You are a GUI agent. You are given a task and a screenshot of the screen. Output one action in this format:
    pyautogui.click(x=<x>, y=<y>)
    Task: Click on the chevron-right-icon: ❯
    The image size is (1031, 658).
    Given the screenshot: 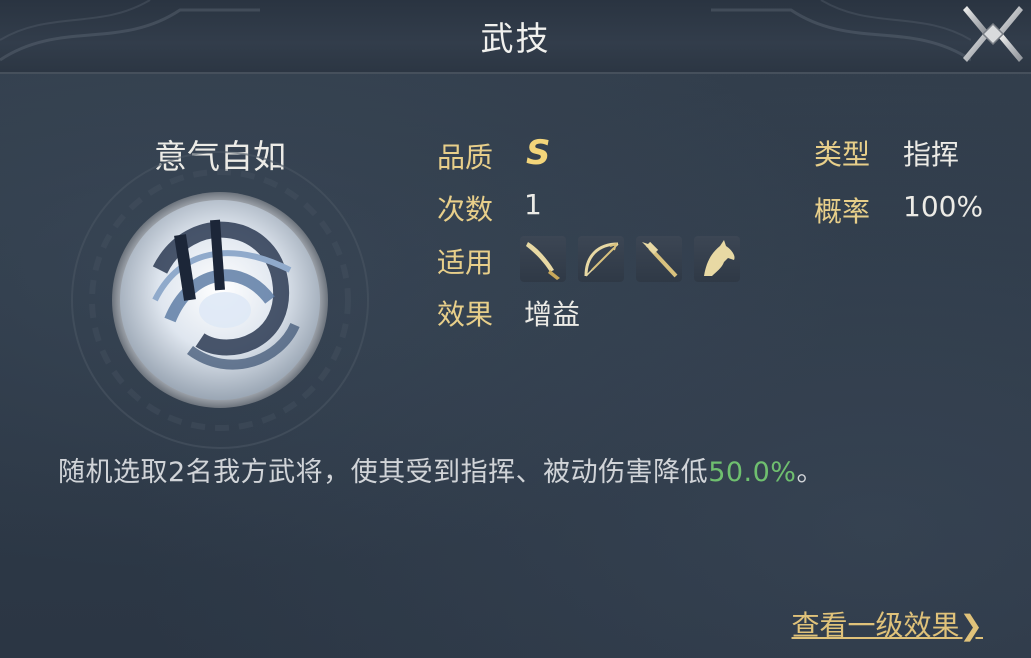 What is the action you would take?
    pyautogui.click(x=971, y=625)
    